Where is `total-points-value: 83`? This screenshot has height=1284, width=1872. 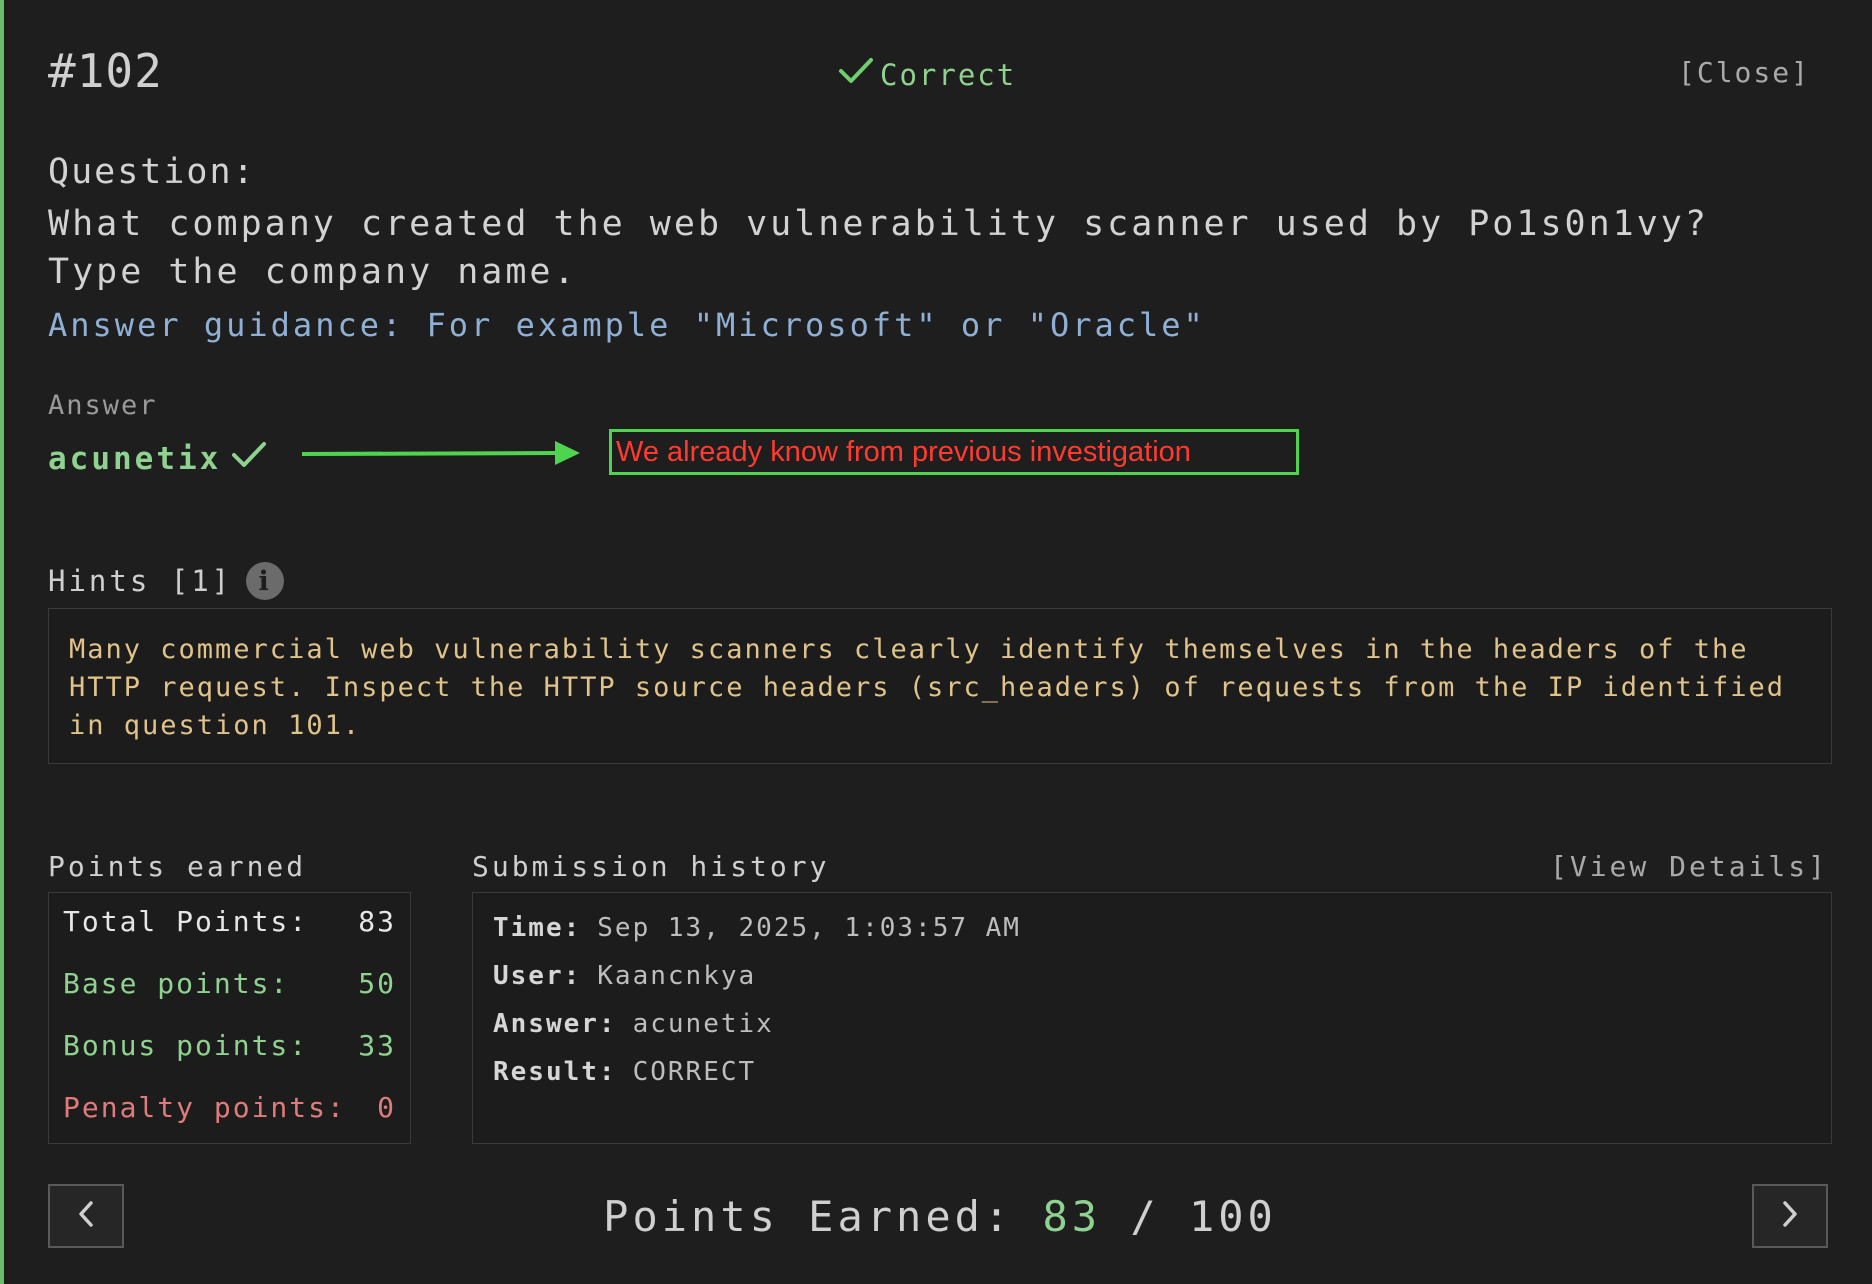 total-points-value: 83 is located at coordinates (377, 921).